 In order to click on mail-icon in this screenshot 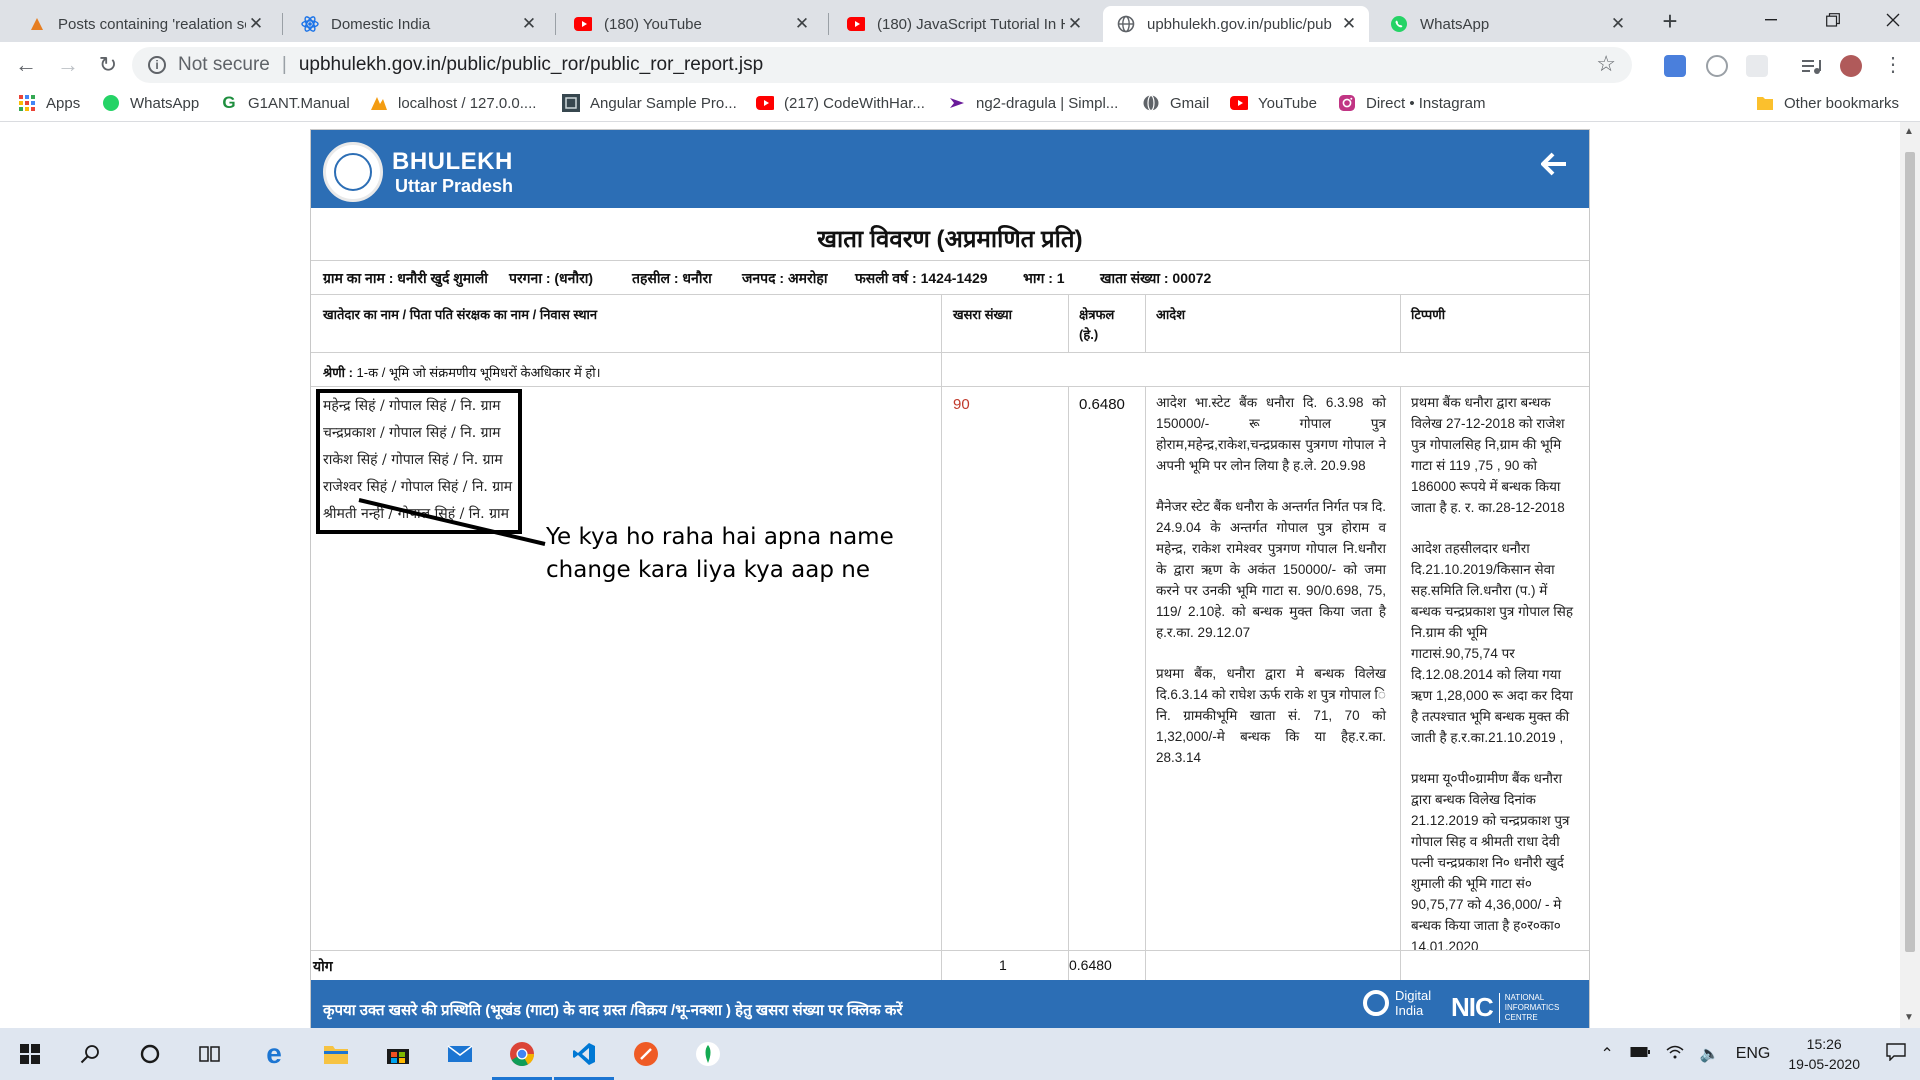, I will do `click(460, 1053)`.